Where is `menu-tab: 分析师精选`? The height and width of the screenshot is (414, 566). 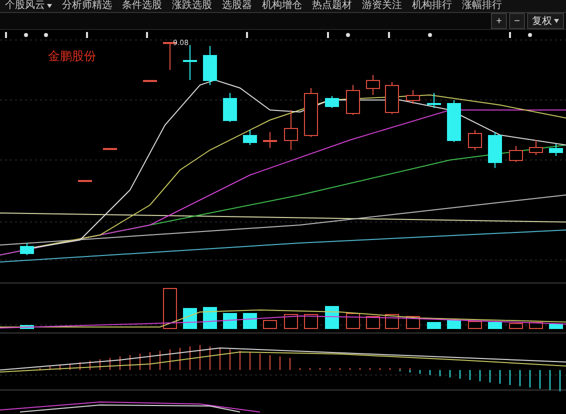
menu-tab: 分析师精选 is located at coordinates (87, 6).